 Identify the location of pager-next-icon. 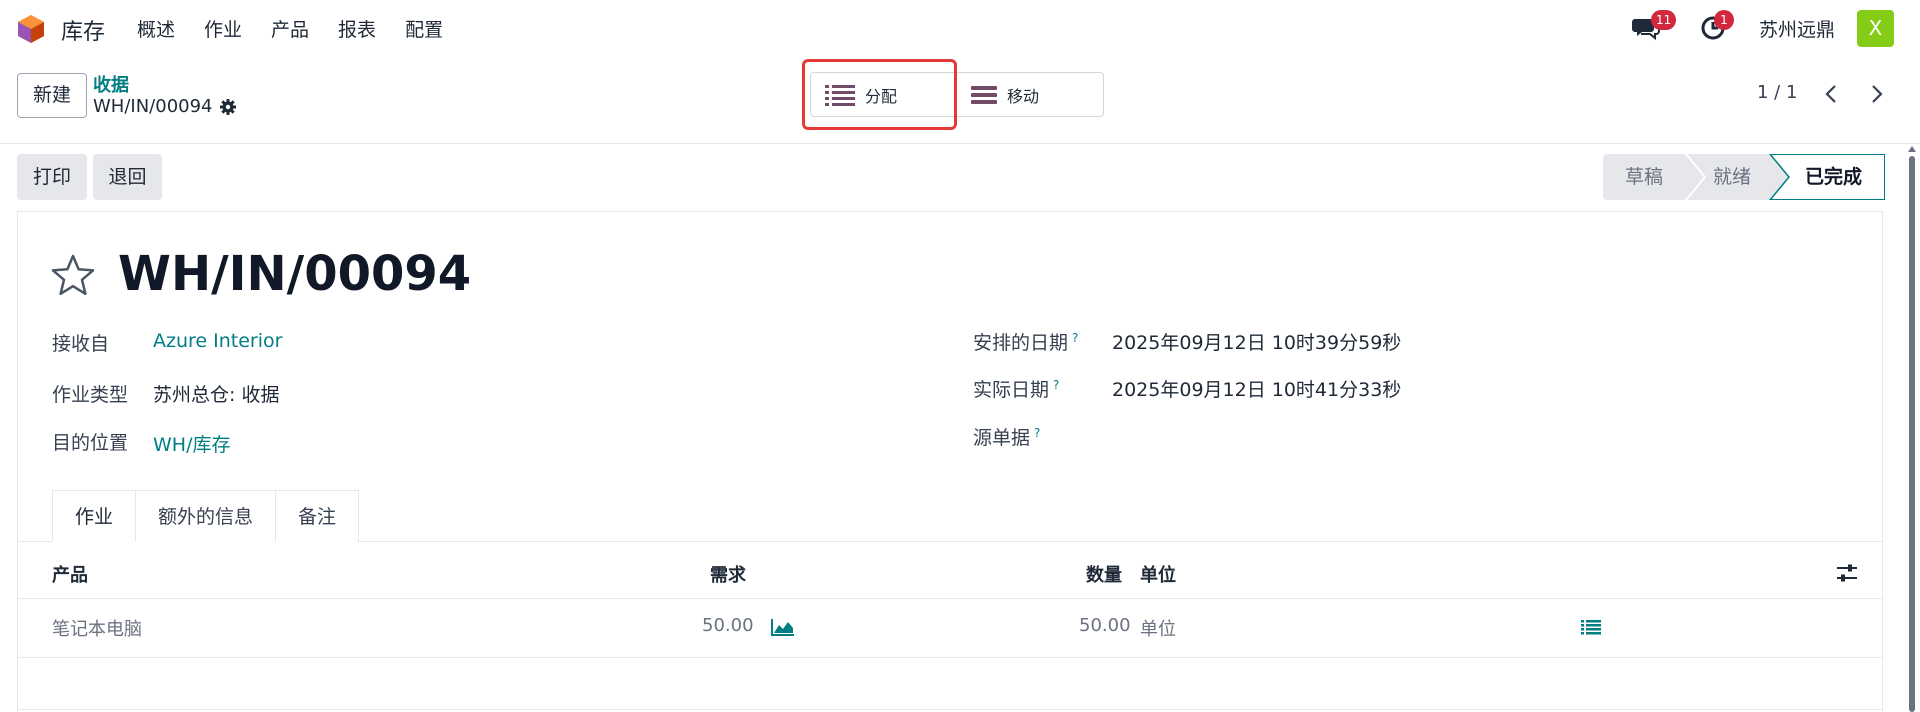
(1876, 94).